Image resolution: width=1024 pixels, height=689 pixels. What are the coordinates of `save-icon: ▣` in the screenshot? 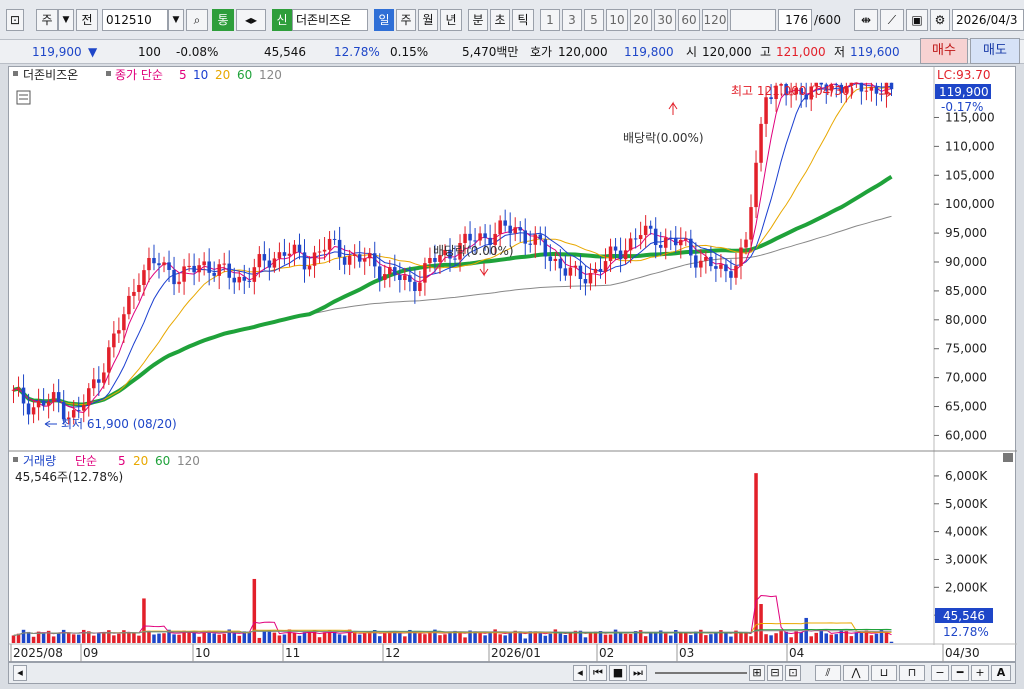 It's located at (917, 20).